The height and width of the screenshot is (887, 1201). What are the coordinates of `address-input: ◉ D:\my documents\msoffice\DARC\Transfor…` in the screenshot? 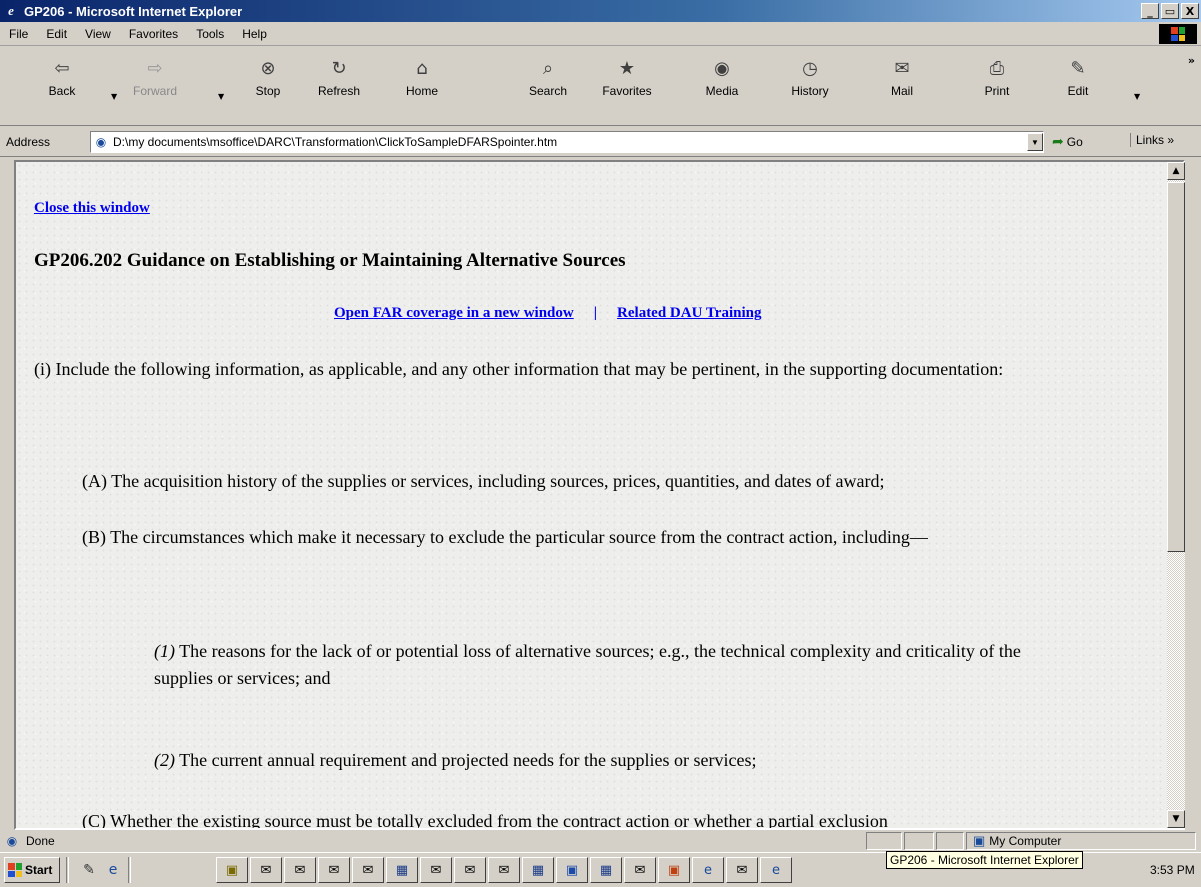 It's located at (567, 142).